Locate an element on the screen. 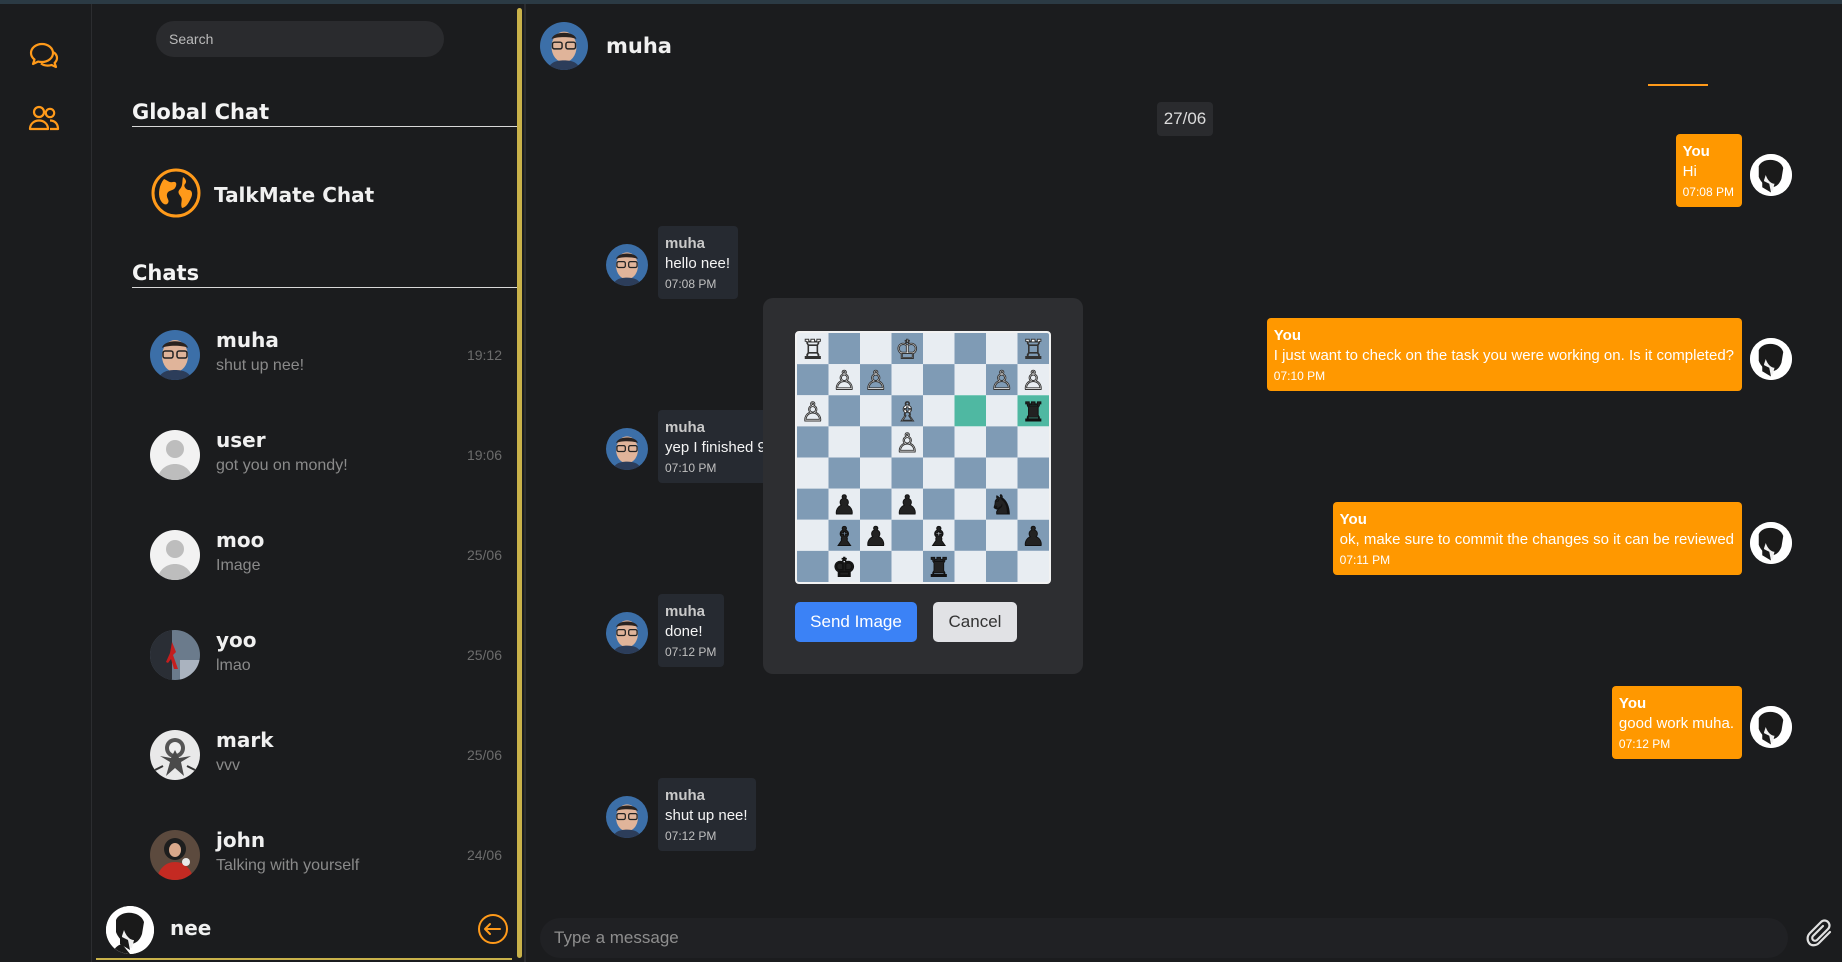 The height and width of the screenshot is (962, 1842). message-text: yep I finished 9 is located at coordinates (715, 447).